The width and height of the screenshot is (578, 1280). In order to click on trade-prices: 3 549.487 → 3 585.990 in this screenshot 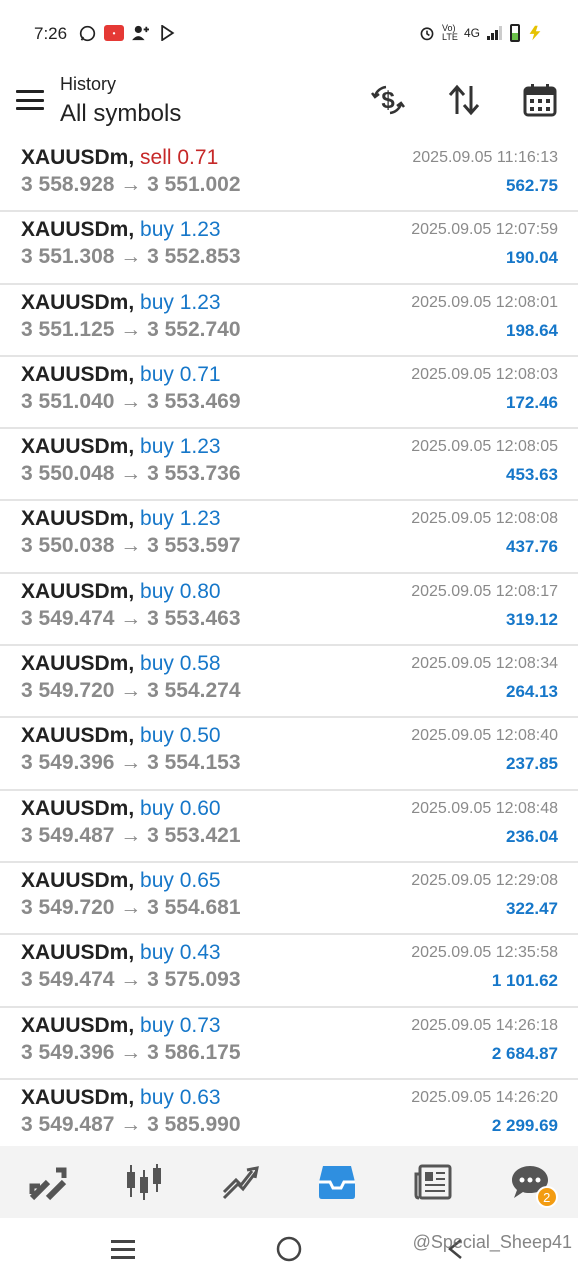, I will do `click(131, 1124)`.